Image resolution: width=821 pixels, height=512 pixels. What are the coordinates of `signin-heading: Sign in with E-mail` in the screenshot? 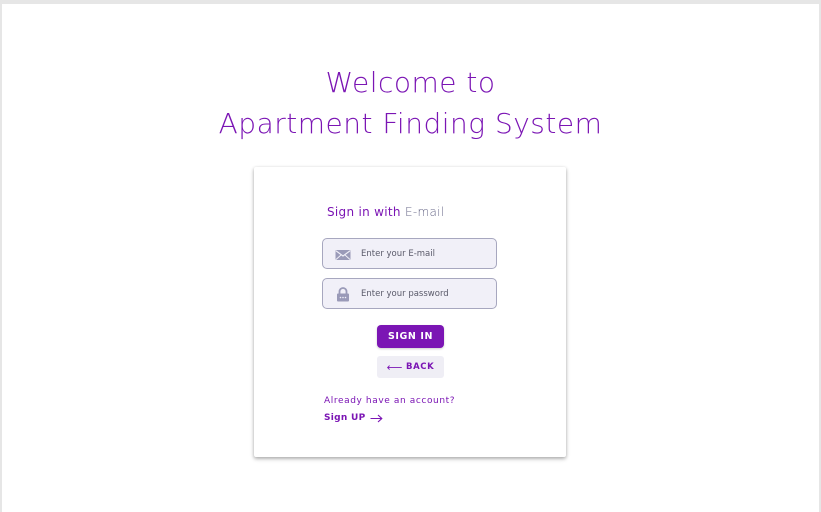 It's located at (385, 212).